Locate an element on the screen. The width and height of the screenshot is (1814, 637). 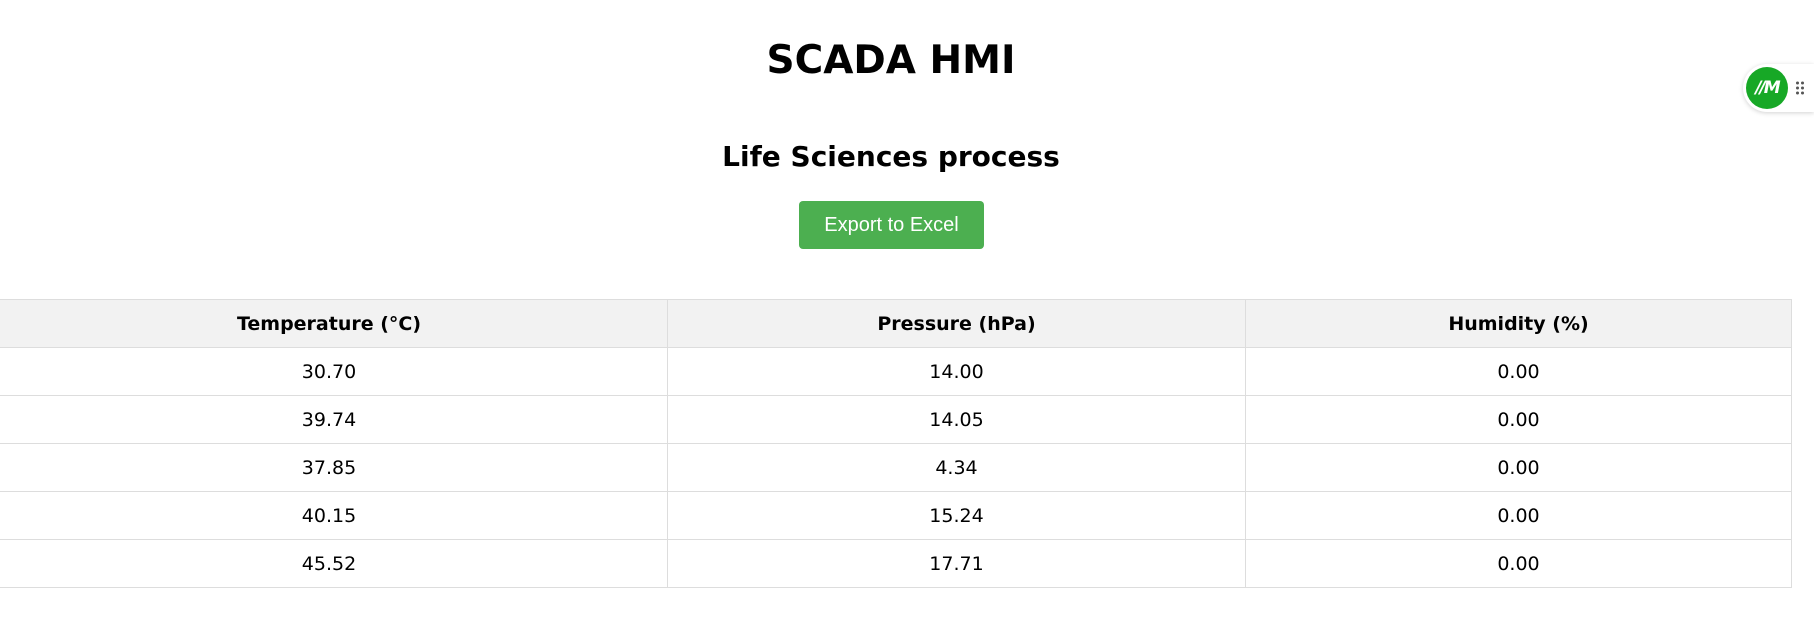
page-subtitle: Life Sciences process is located at coordinates (891, 156).